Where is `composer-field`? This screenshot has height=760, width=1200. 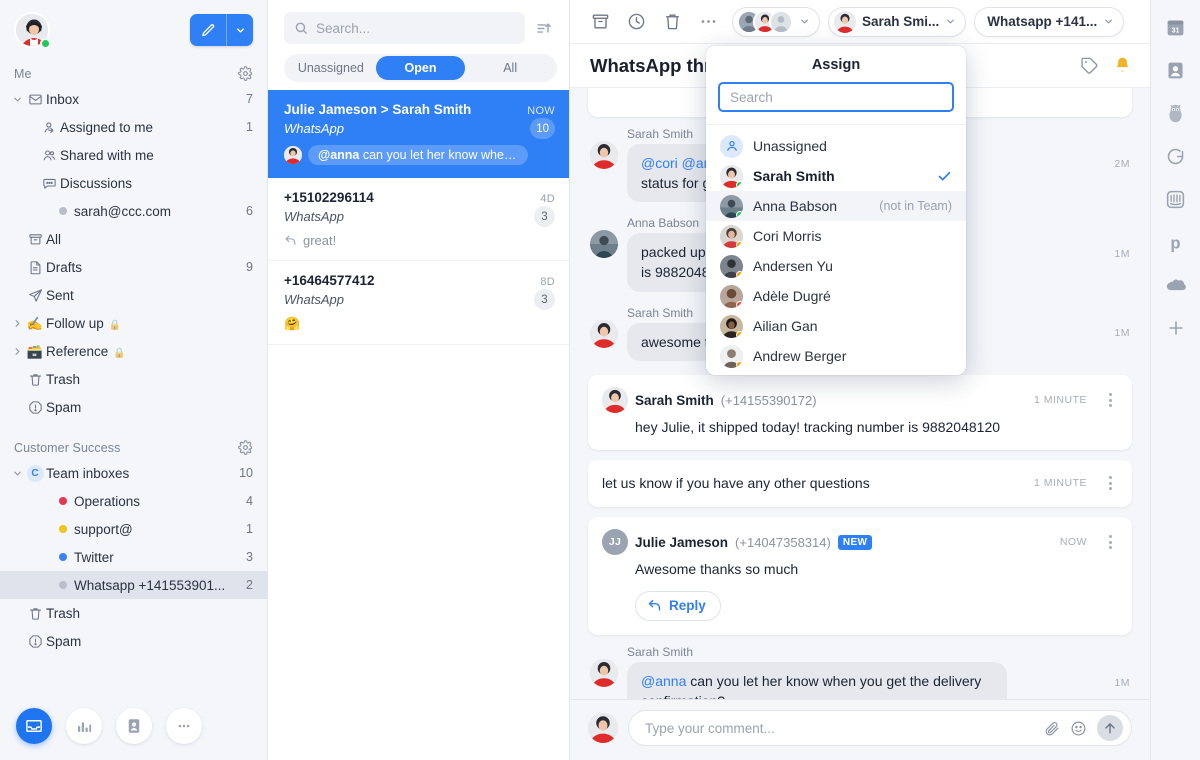
composer-field is located at coordinates (880, 728).